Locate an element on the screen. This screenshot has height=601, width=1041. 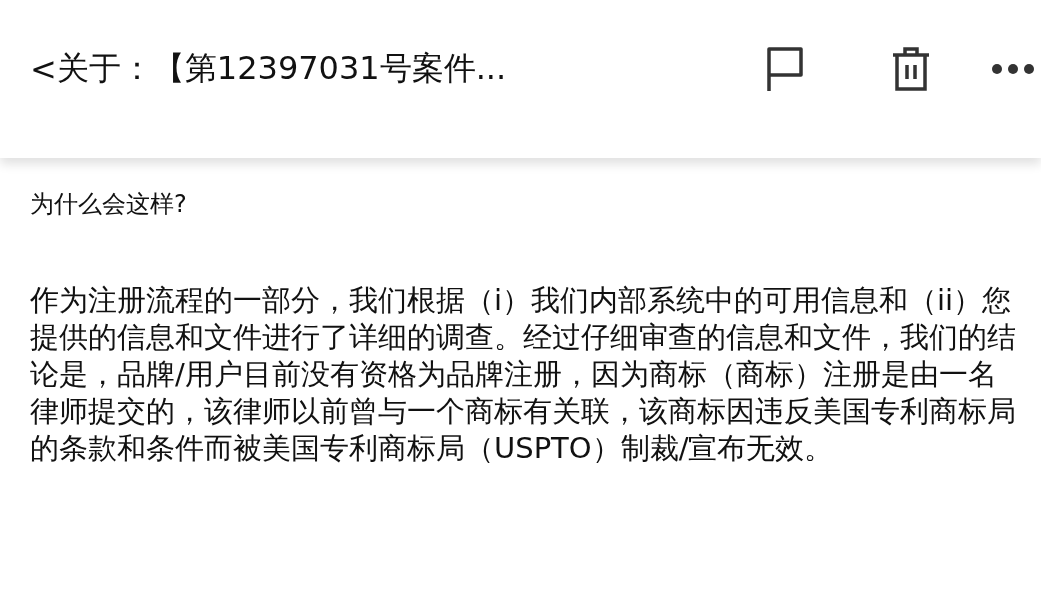
question-text: 为什么会这样? is located at coordinates (109, 204).